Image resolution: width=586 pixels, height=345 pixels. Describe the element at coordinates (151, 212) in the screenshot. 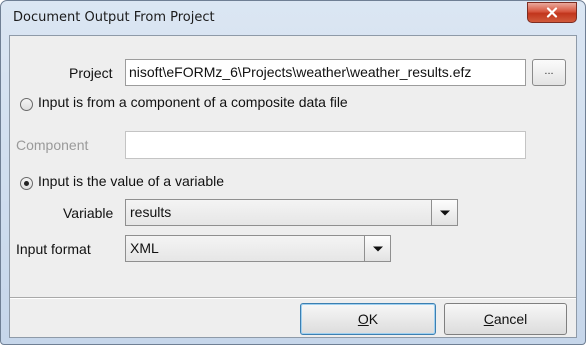

I see `variable-combo-value: results` at that location.